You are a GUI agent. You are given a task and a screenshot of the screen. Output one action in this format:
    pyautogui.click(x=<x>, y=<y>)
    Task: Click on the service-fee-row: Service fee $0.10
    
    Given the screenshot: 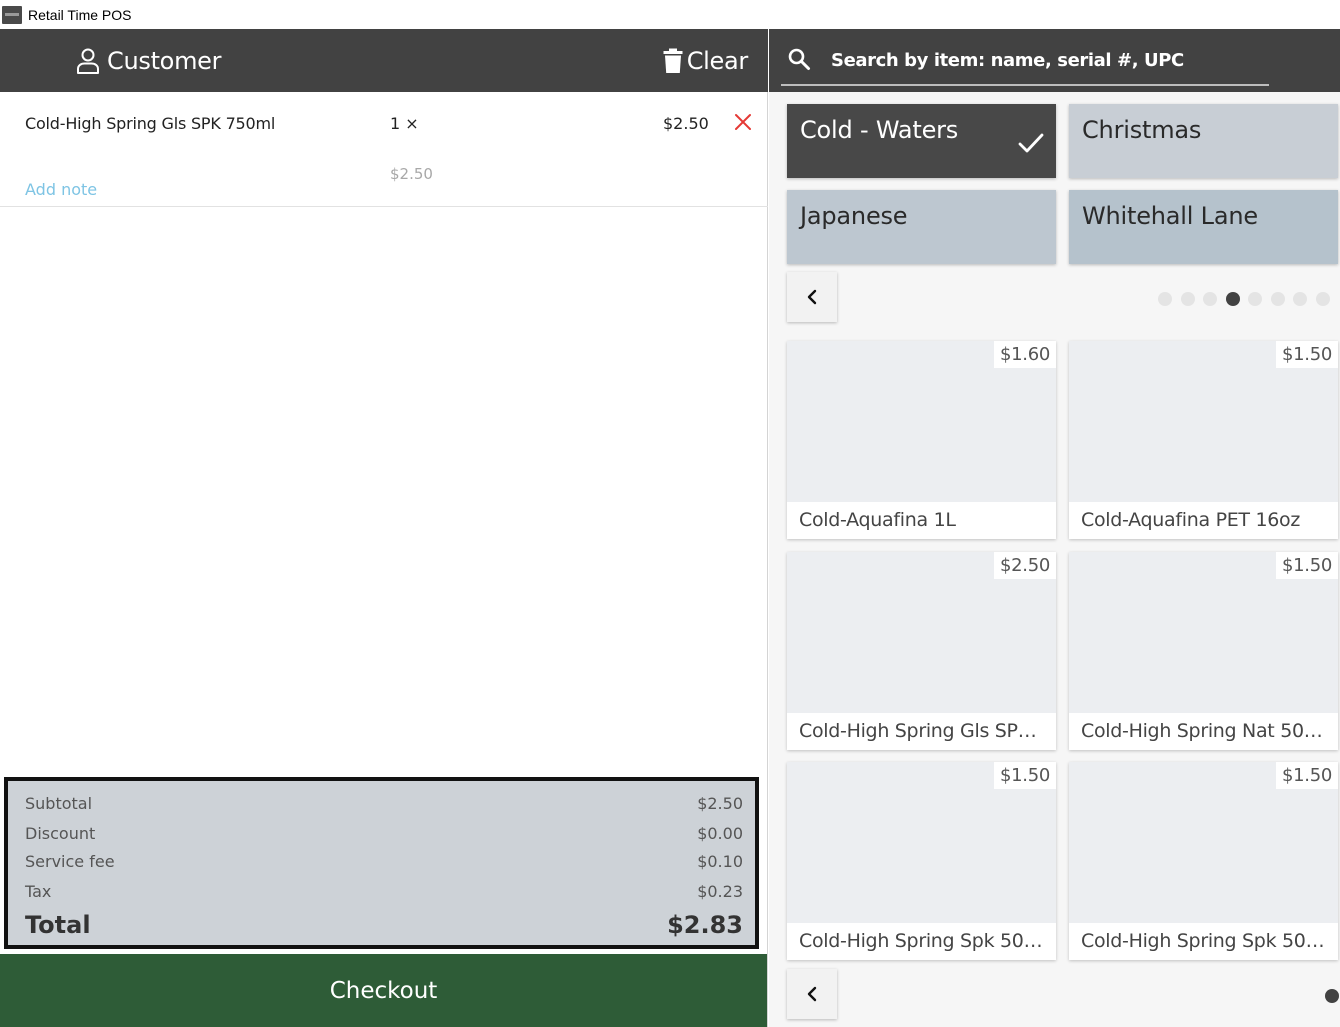 What is the action you would take?
    pyautogui.click(x=384, y=861)
    